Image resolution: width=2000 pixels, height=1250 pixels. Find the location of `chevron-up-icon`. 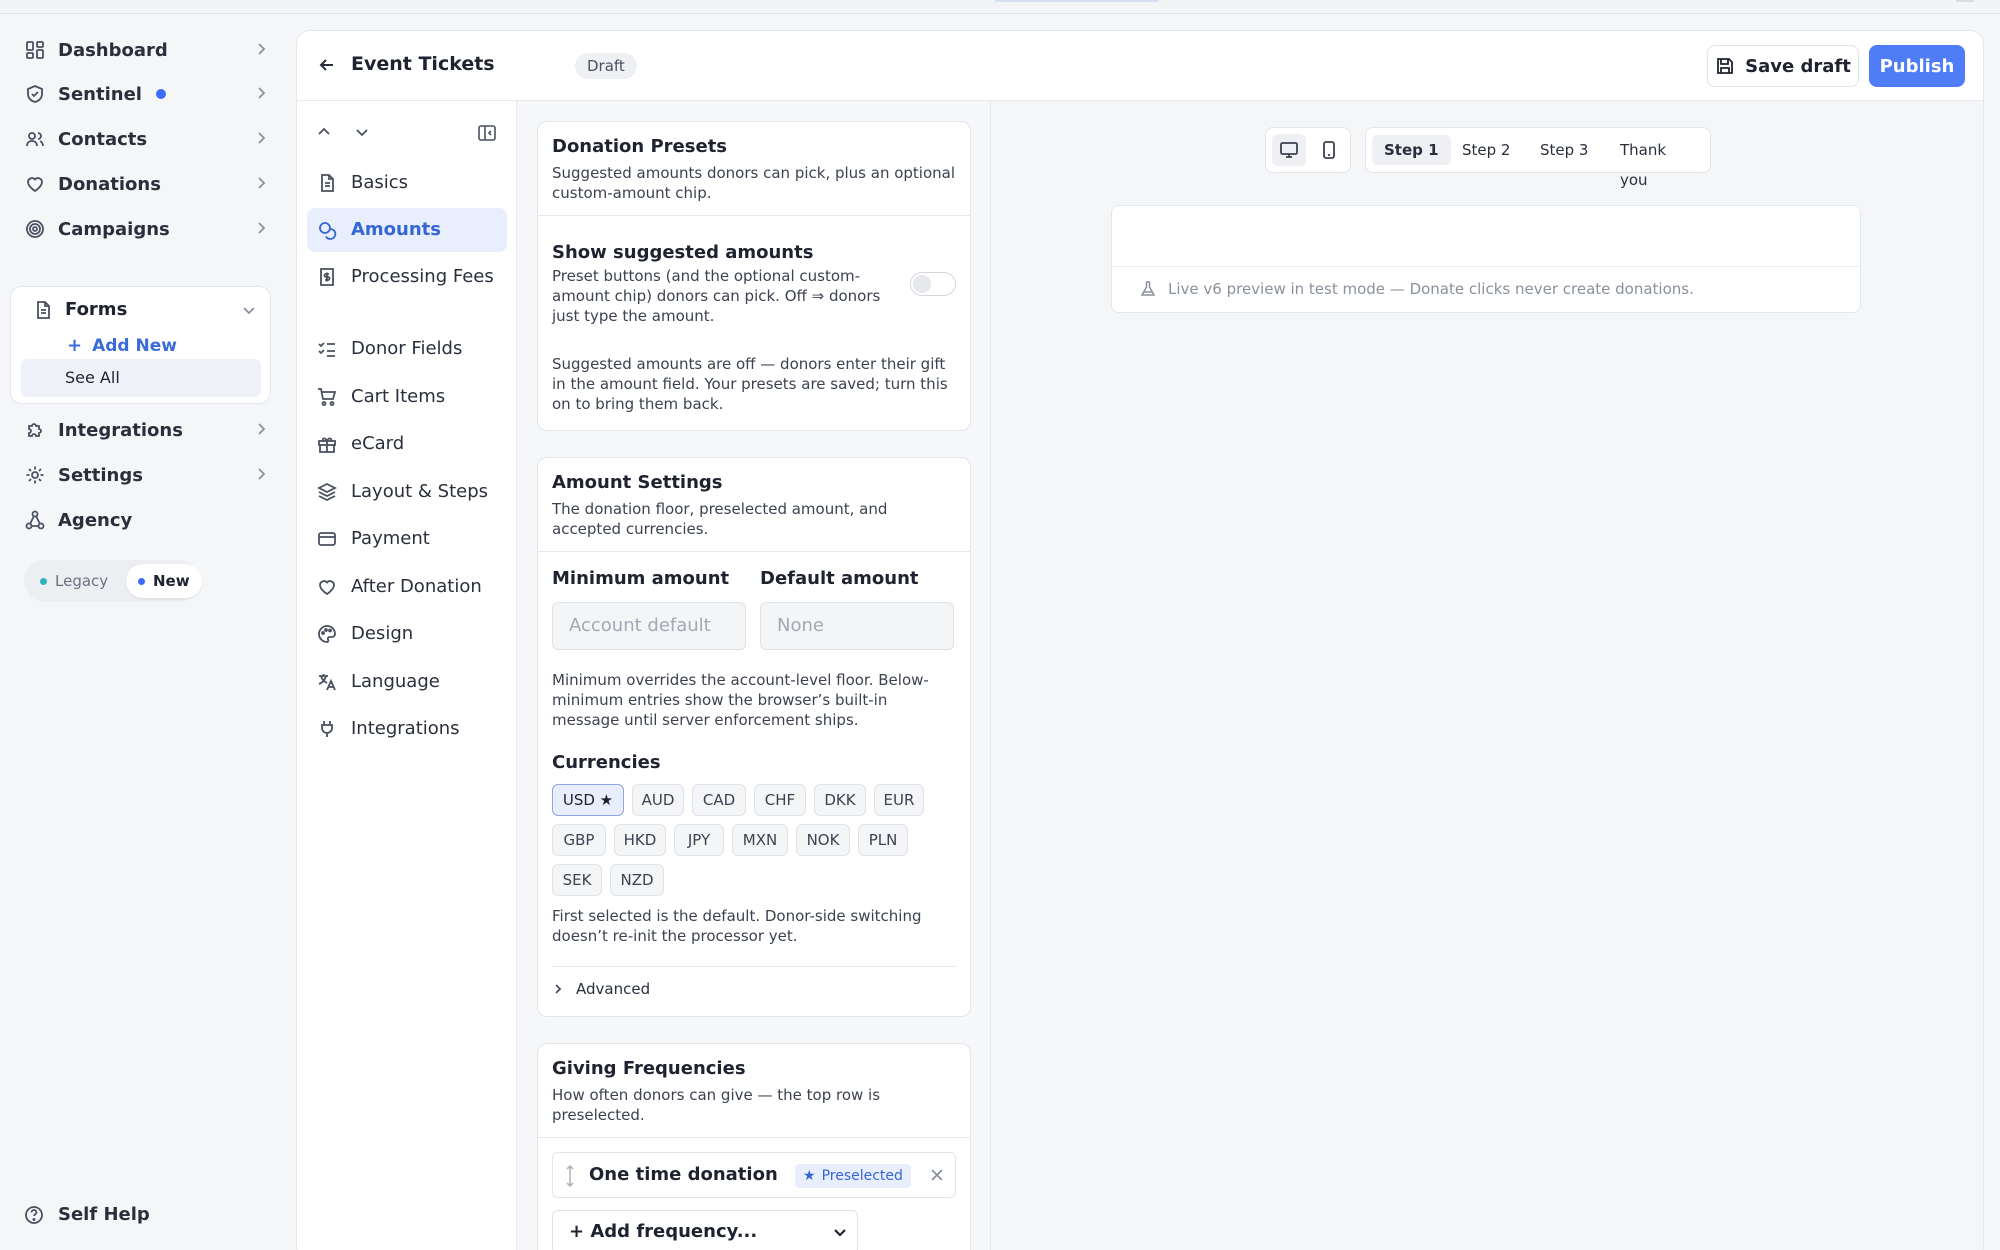

chevron-up-icon is located at coordinates (325, 133).